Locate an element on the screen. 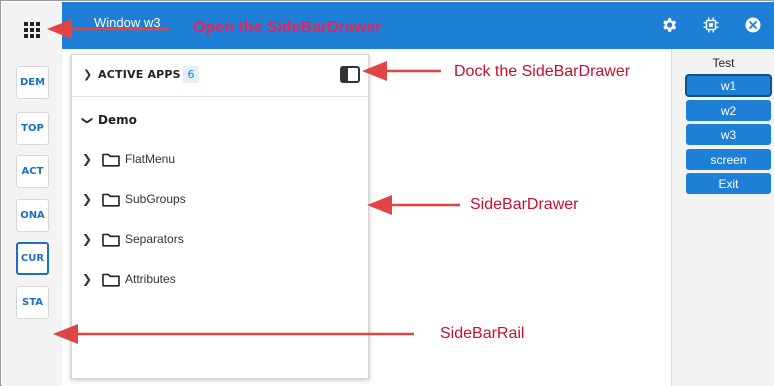  button-label: Exit is located at coordinates (728, 183).